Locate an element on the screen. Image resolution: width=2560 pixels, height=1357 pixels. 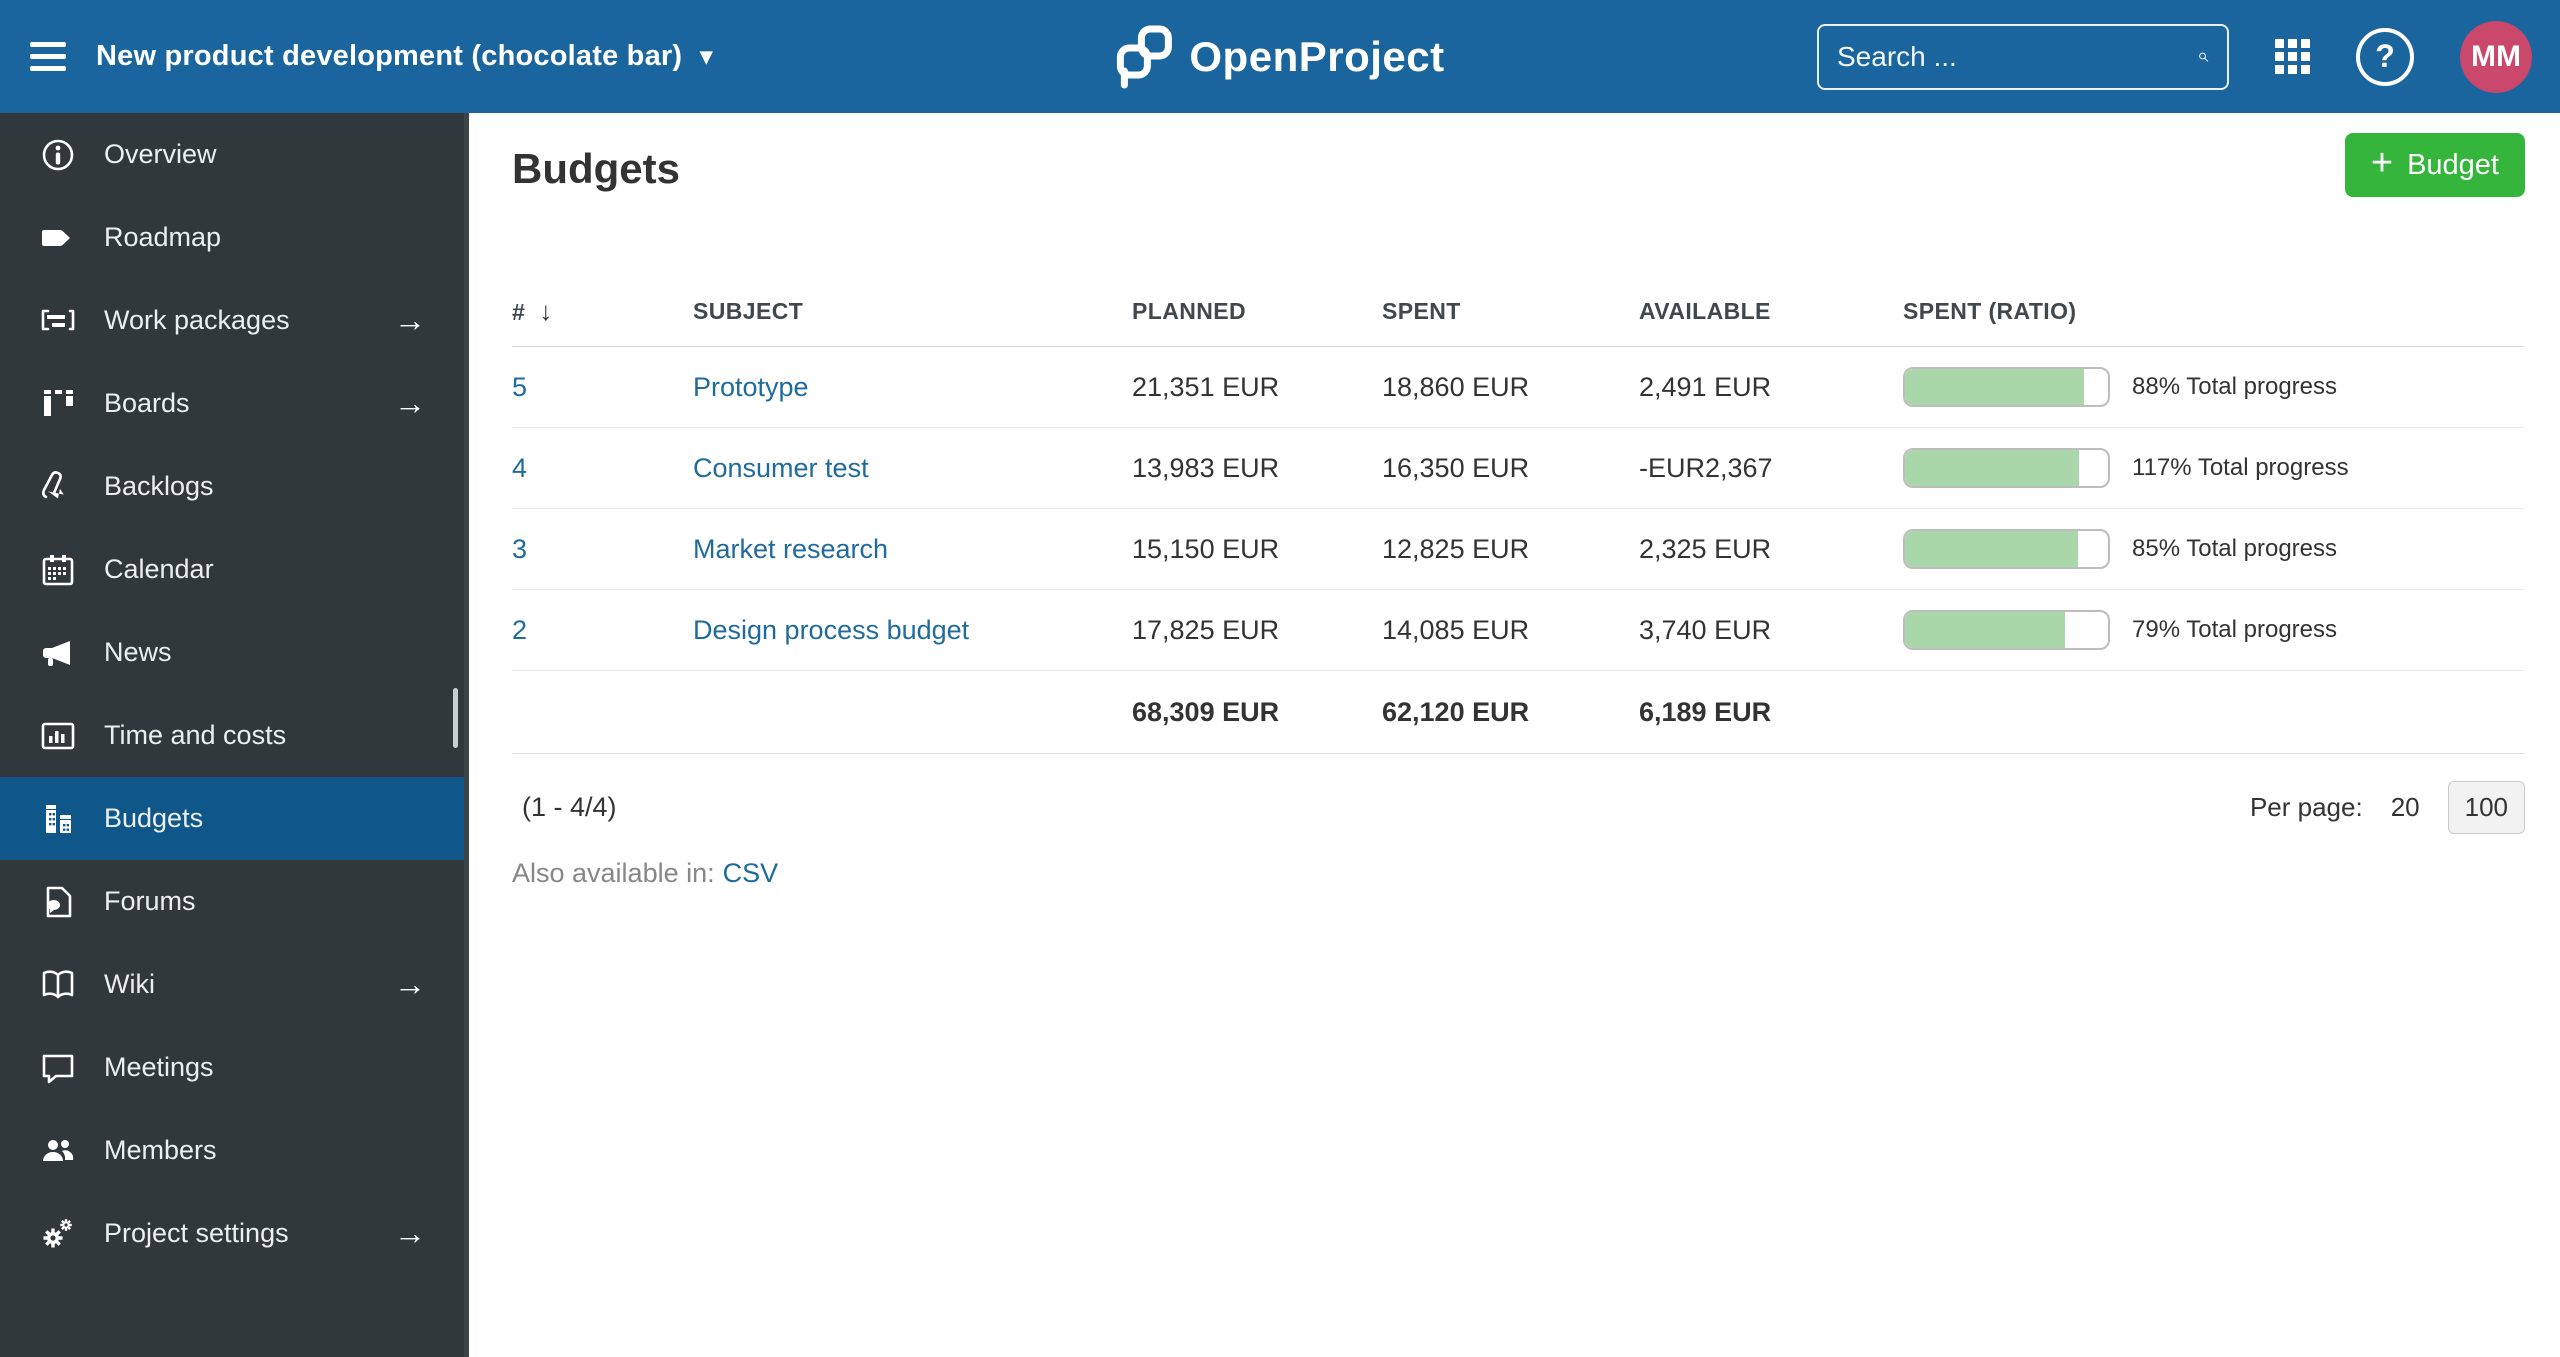
progress-label: 88% Total progress is located at coordinates (2235, 386).